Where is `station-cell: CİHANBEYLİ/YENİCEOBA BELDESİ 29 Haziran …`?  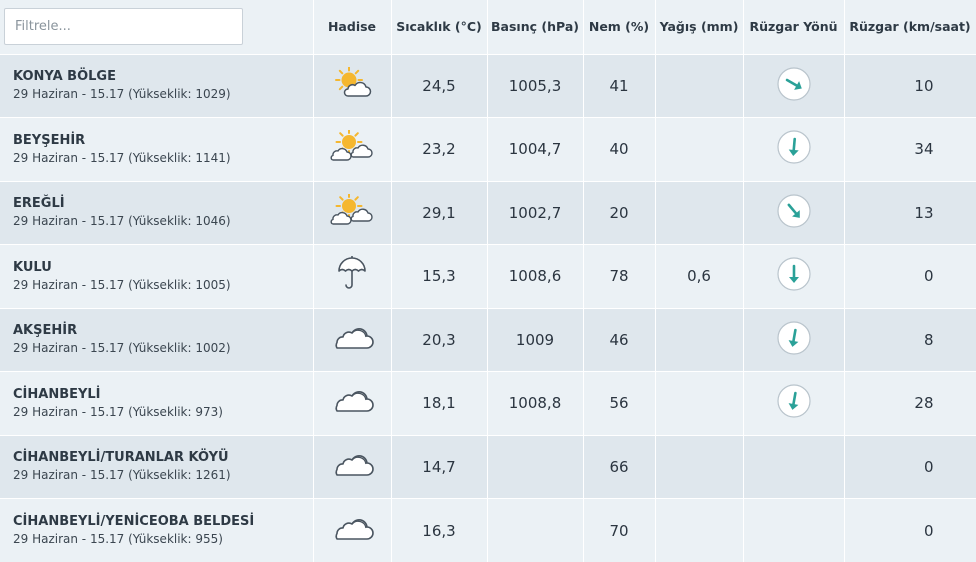
station-cell: CİHANBEYLİ/YENİCEOBA BELDESİ 29 Haziran … is located at coordinates (156, 530).